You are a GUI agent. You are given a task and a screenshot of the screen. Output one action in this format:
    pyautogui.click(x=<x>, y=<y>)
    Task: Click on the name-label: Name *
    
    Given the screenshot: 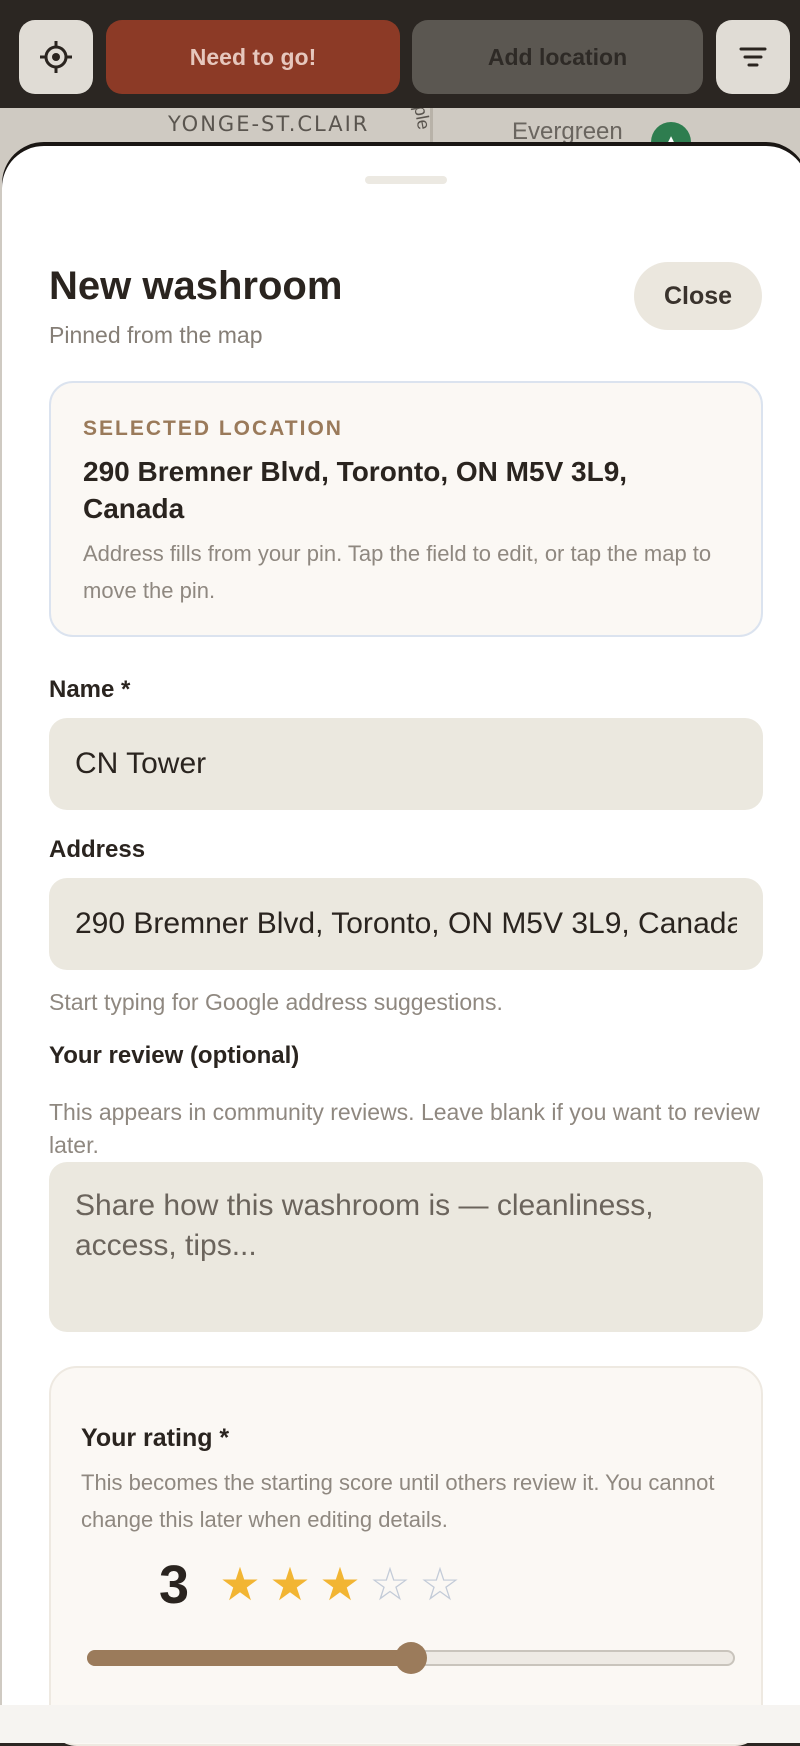 What is the action you would take?
    pyautogui.click(x=90, y=689)
    